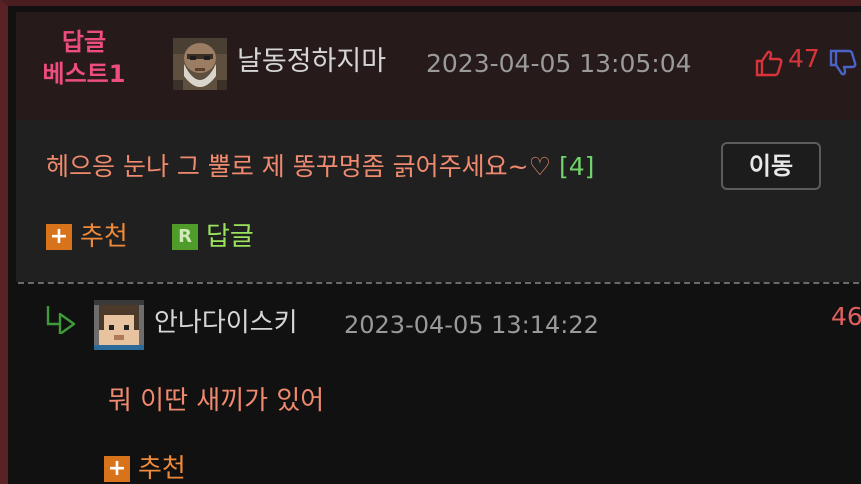 Image resolution: width=861 pixels, height=484 pixels. I want to click on reply-arrow-icon, so click(61, 320).